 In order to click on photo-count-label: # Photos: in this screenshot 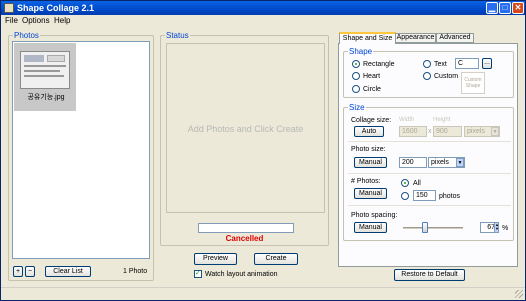, I will do `click(366, 181)`.